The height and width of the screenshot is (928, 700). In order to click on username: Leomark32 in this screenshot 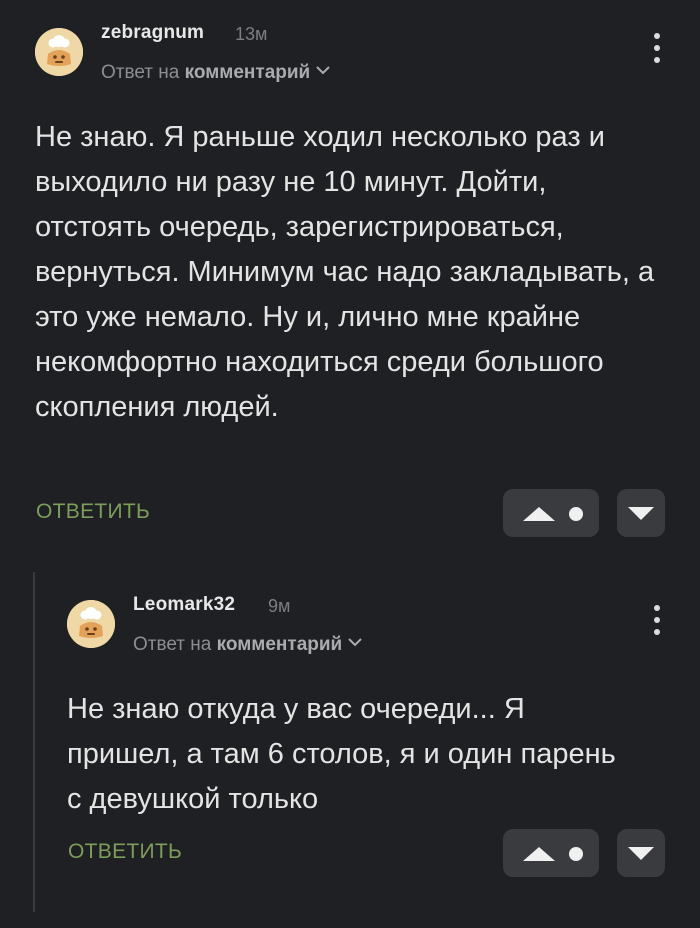, I will do `click(184, 605)`.